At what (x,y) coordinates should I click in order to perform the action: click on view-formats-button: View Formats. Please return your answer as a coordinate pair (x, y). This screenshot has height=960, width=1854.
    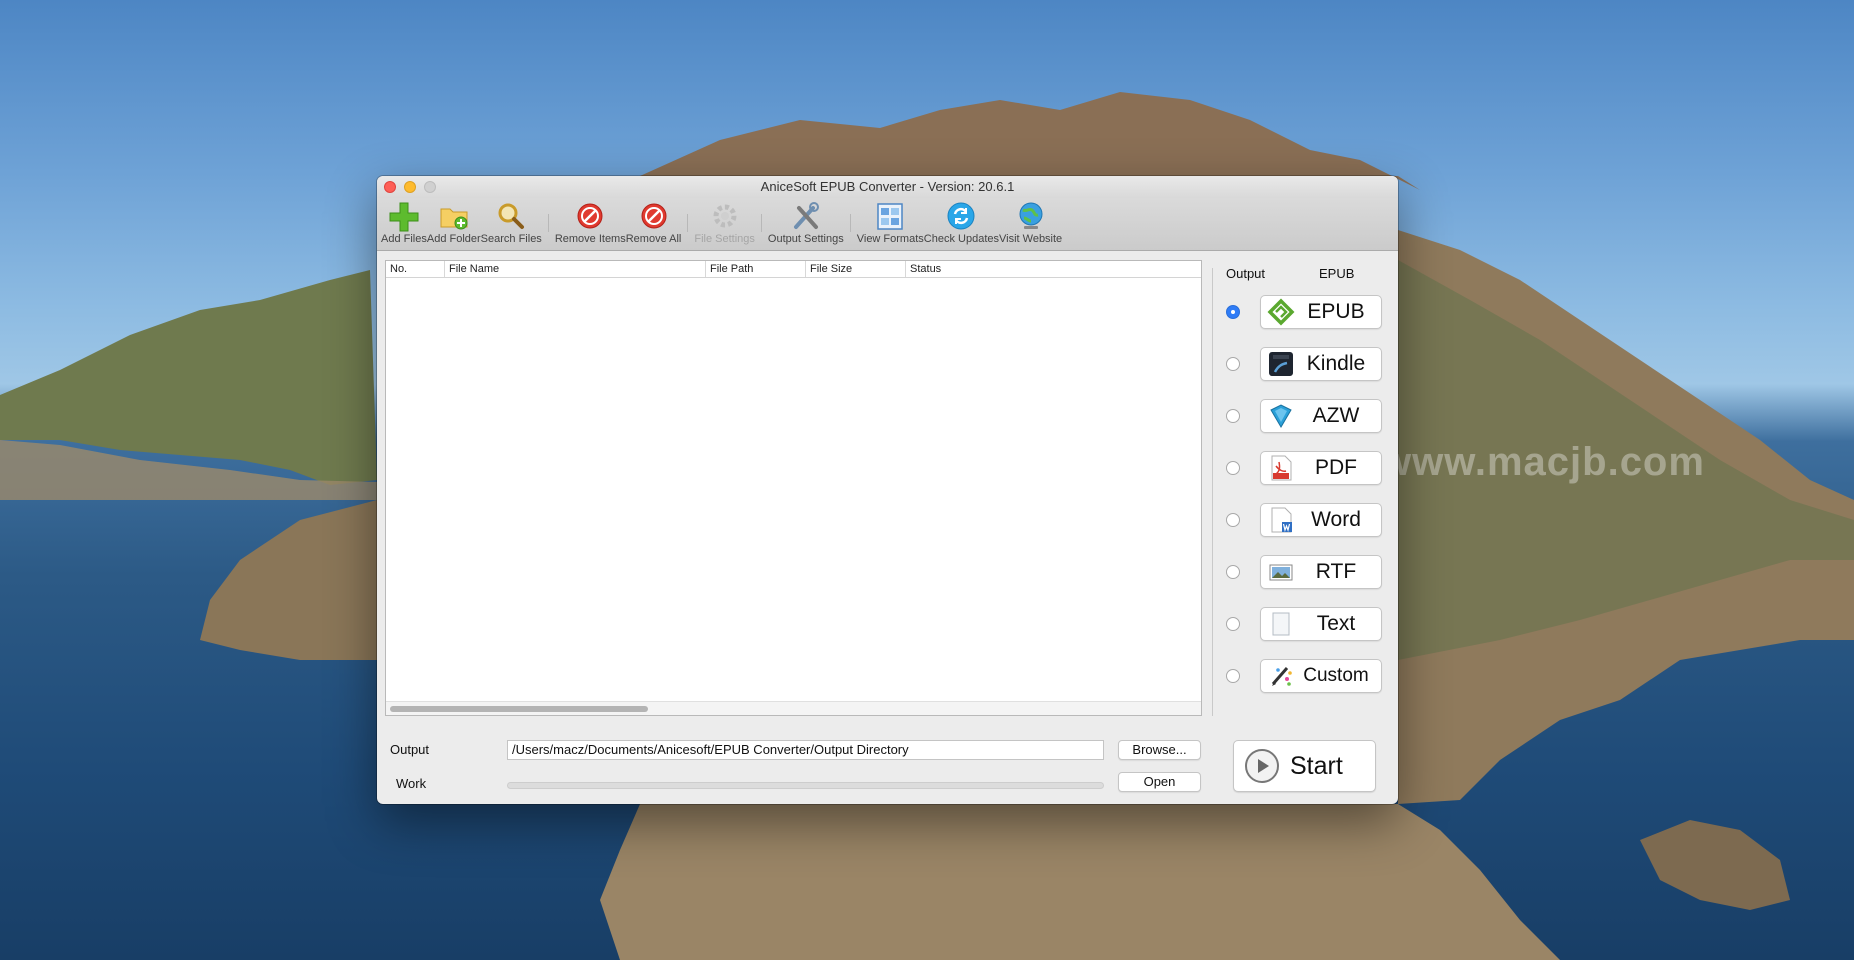
    Looking at the image, I should click on (890, 221).